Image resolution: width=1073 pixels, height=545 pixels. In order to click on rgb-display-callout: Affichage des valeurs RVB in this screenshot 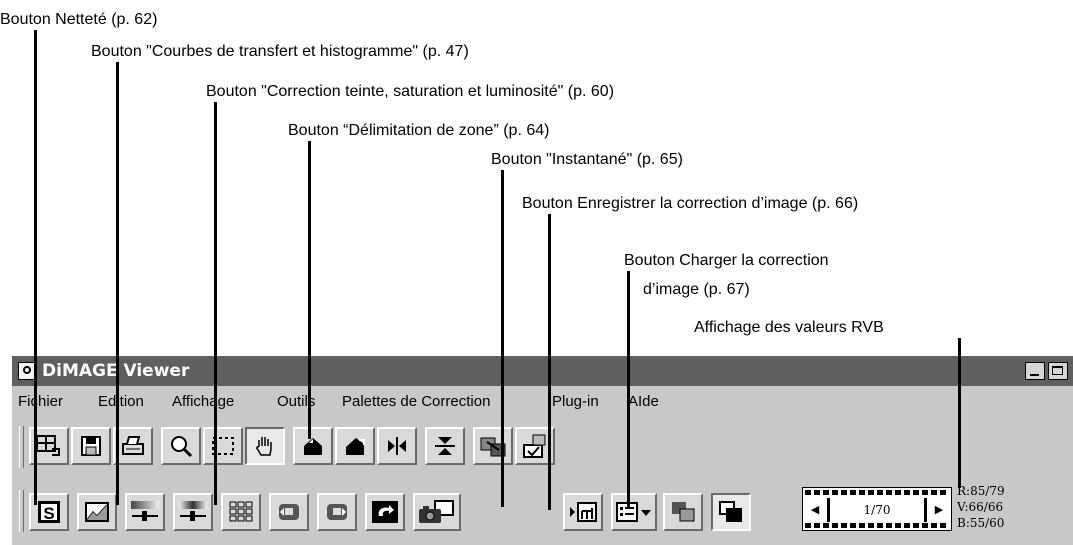, I will do `click(789, 327)`.